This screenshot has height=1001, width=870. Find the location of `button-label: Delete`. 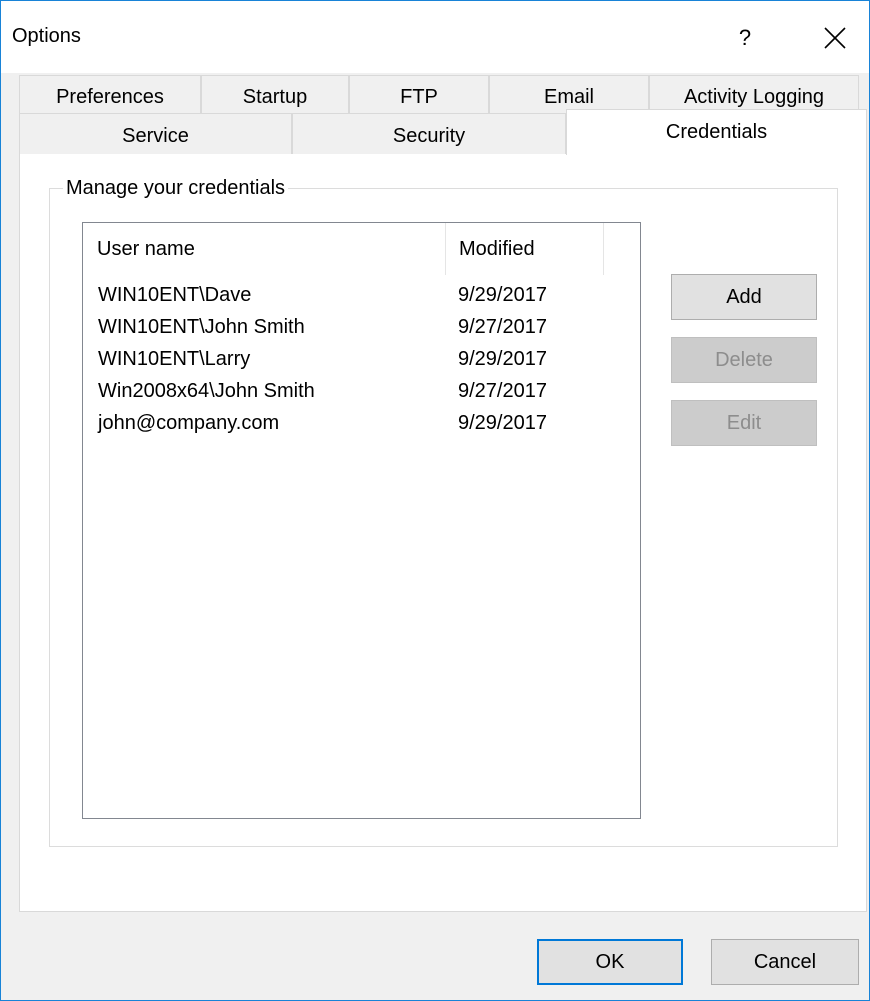

button-label: Delete is located at coordinates (744, 360).